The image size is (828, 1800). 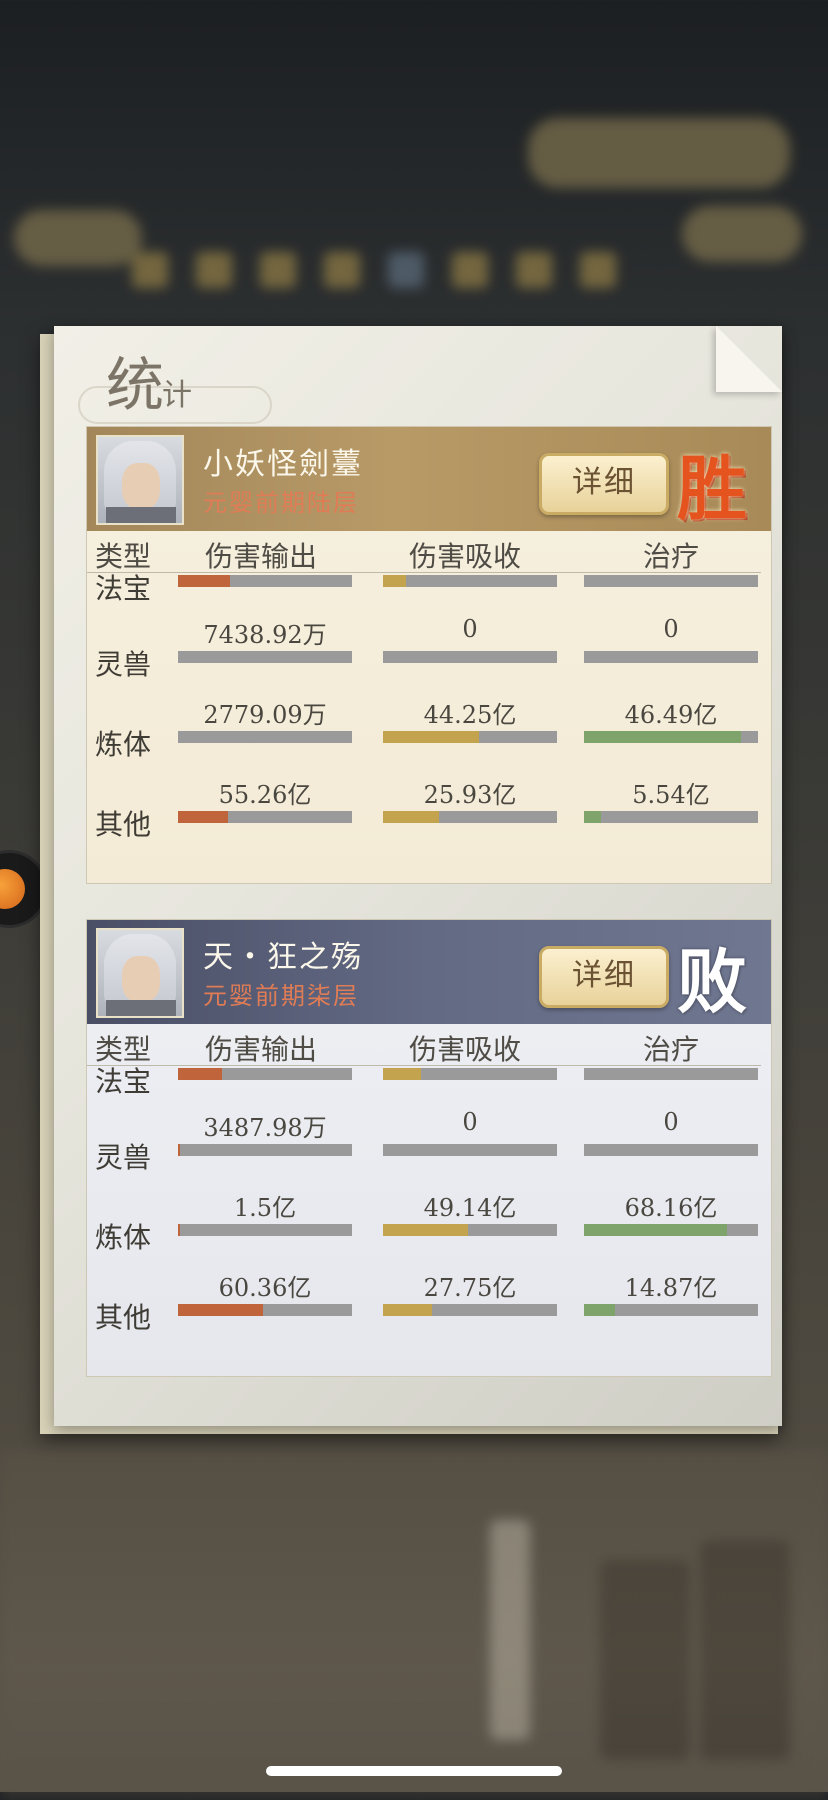 What do you see at coordinates (414, 1771) in the screenshot?
I see `home-indicator` at bounding box center [414, 1771].